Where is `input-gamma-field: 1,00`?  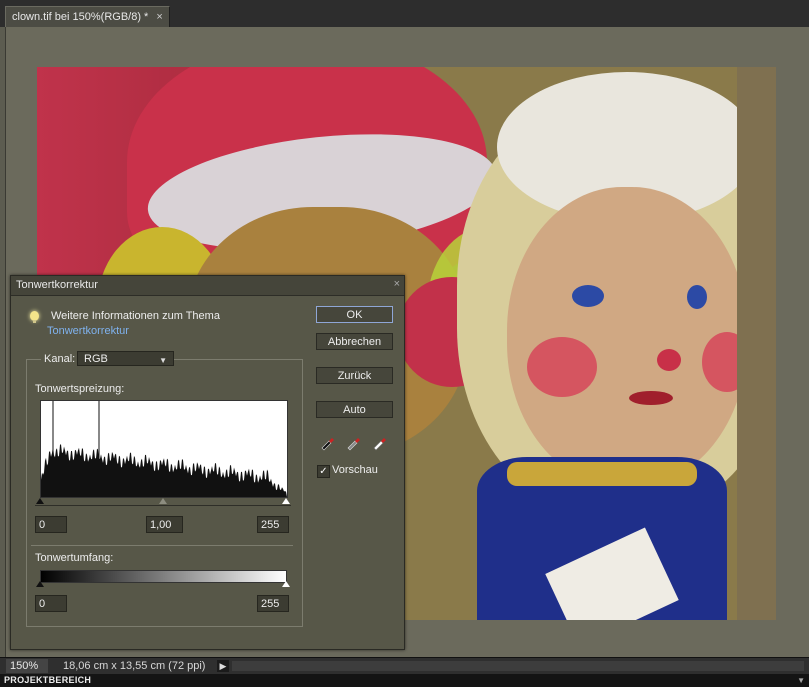
input-gamma-field: 1,00 is located at coordinates (164, 524).